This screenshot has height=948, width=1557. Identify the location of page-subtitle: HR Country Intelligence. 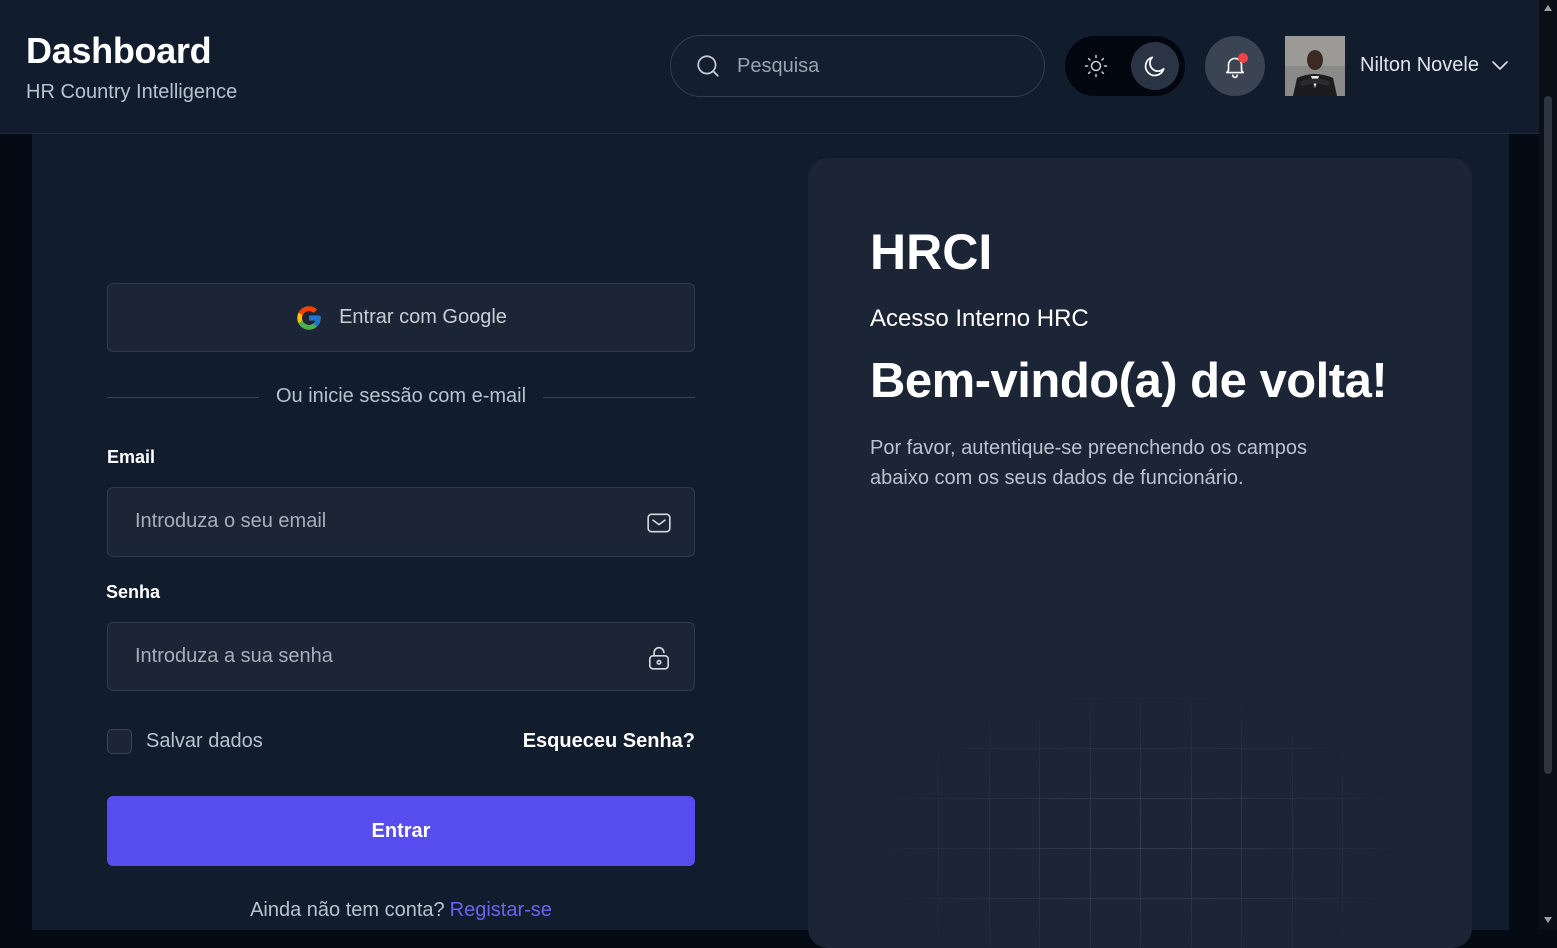
(132, 92).